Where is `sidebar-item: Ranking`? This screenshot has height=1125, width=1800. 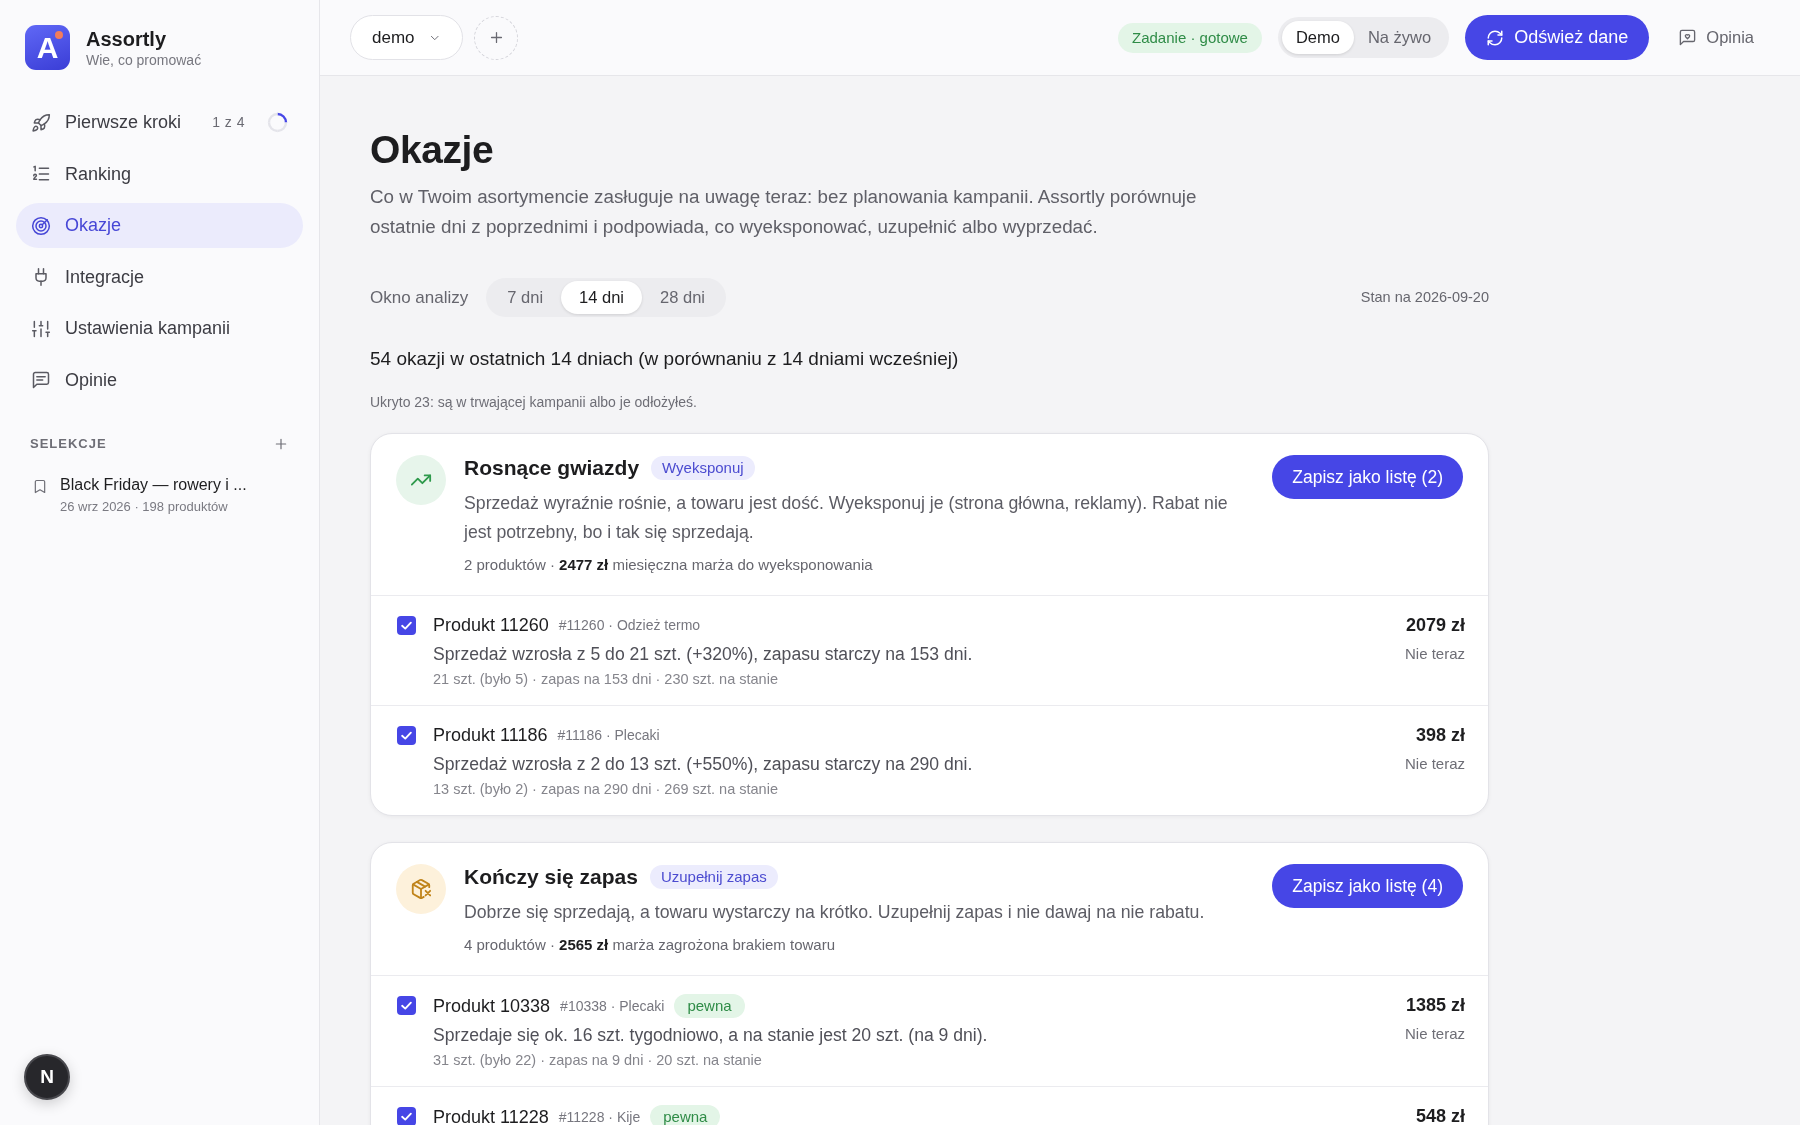
sidebar-item: Ranking is located at coordinates (159, 174).